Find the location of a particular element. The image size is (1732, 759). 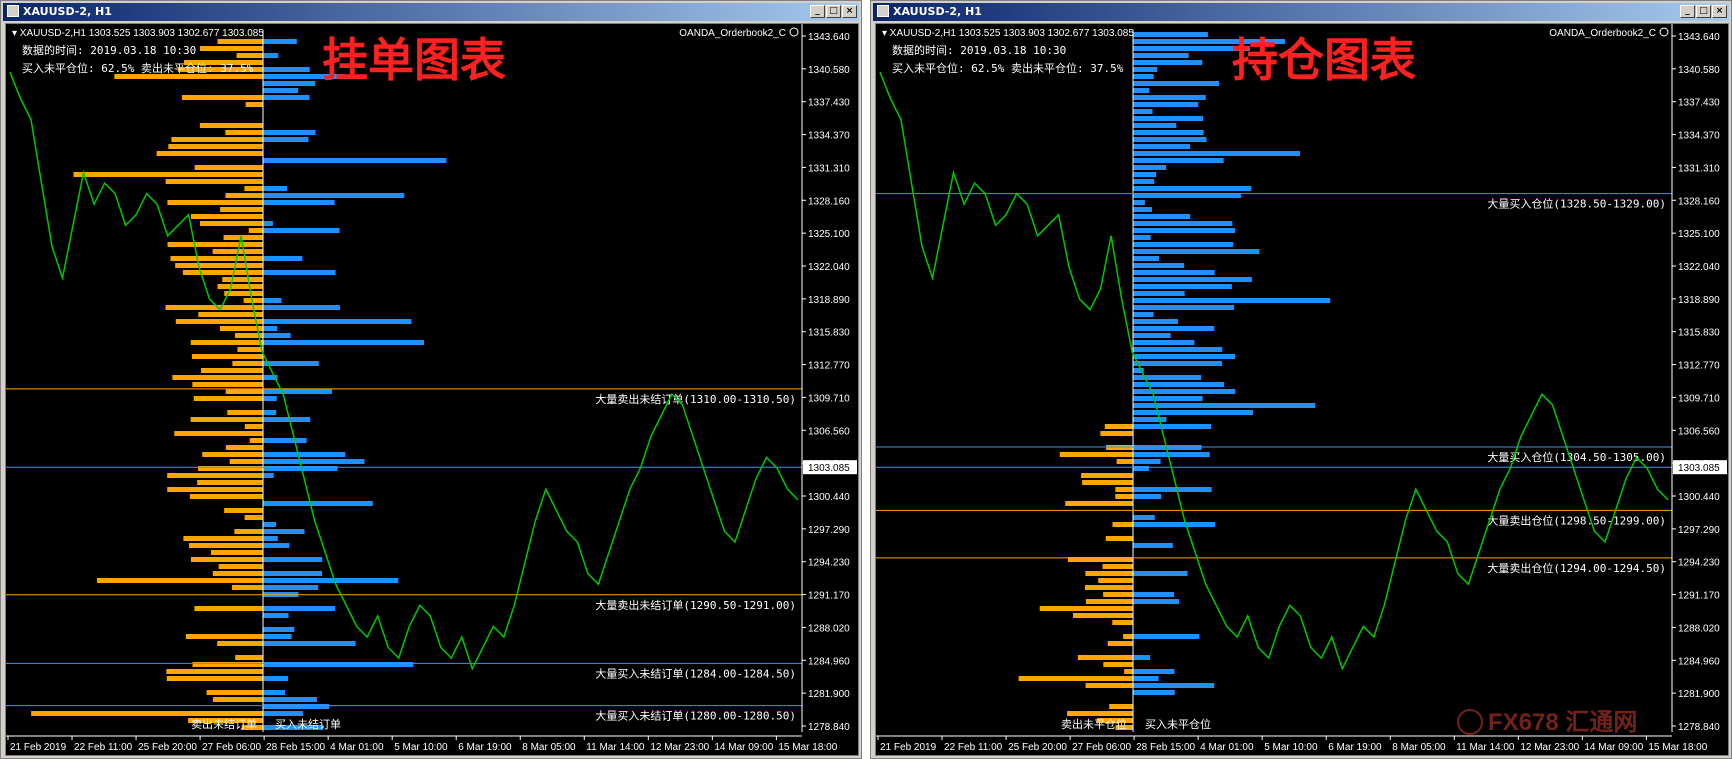

window-title: XAUUSD-2, H1 is located at coordinates (67, 11).